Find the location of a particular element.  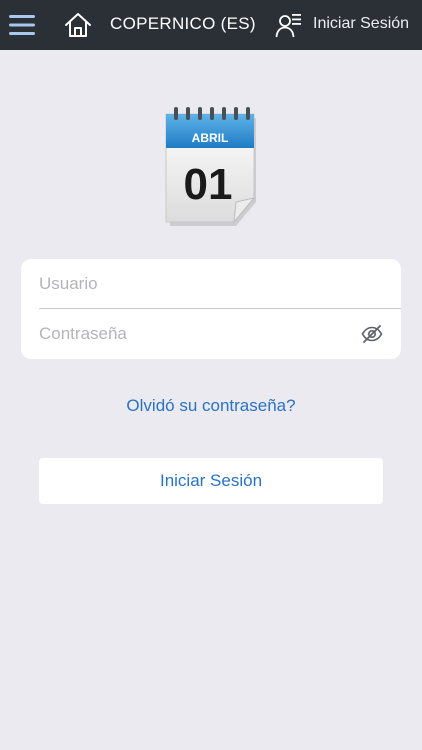

menu-button is located at coordinates (22, 25).